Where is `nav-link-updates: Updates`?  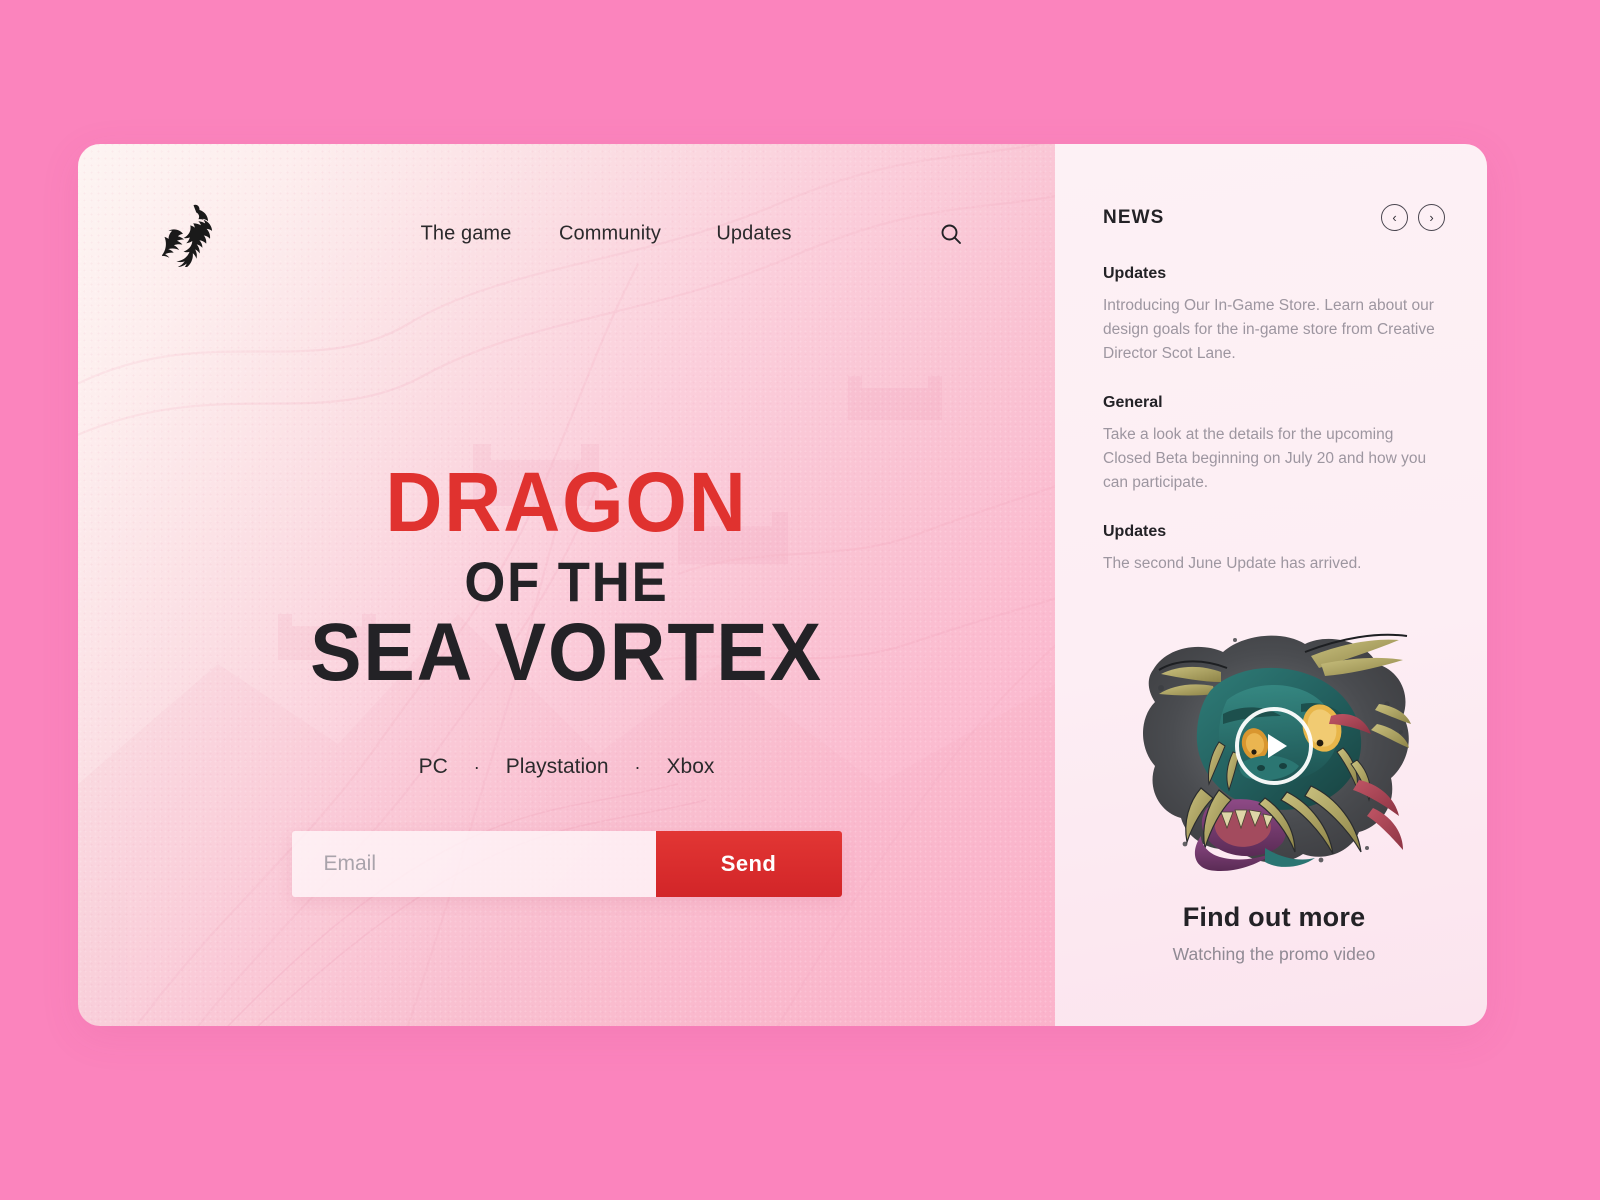 nav-link-updates: Updates is located at coordinates (754, 234).